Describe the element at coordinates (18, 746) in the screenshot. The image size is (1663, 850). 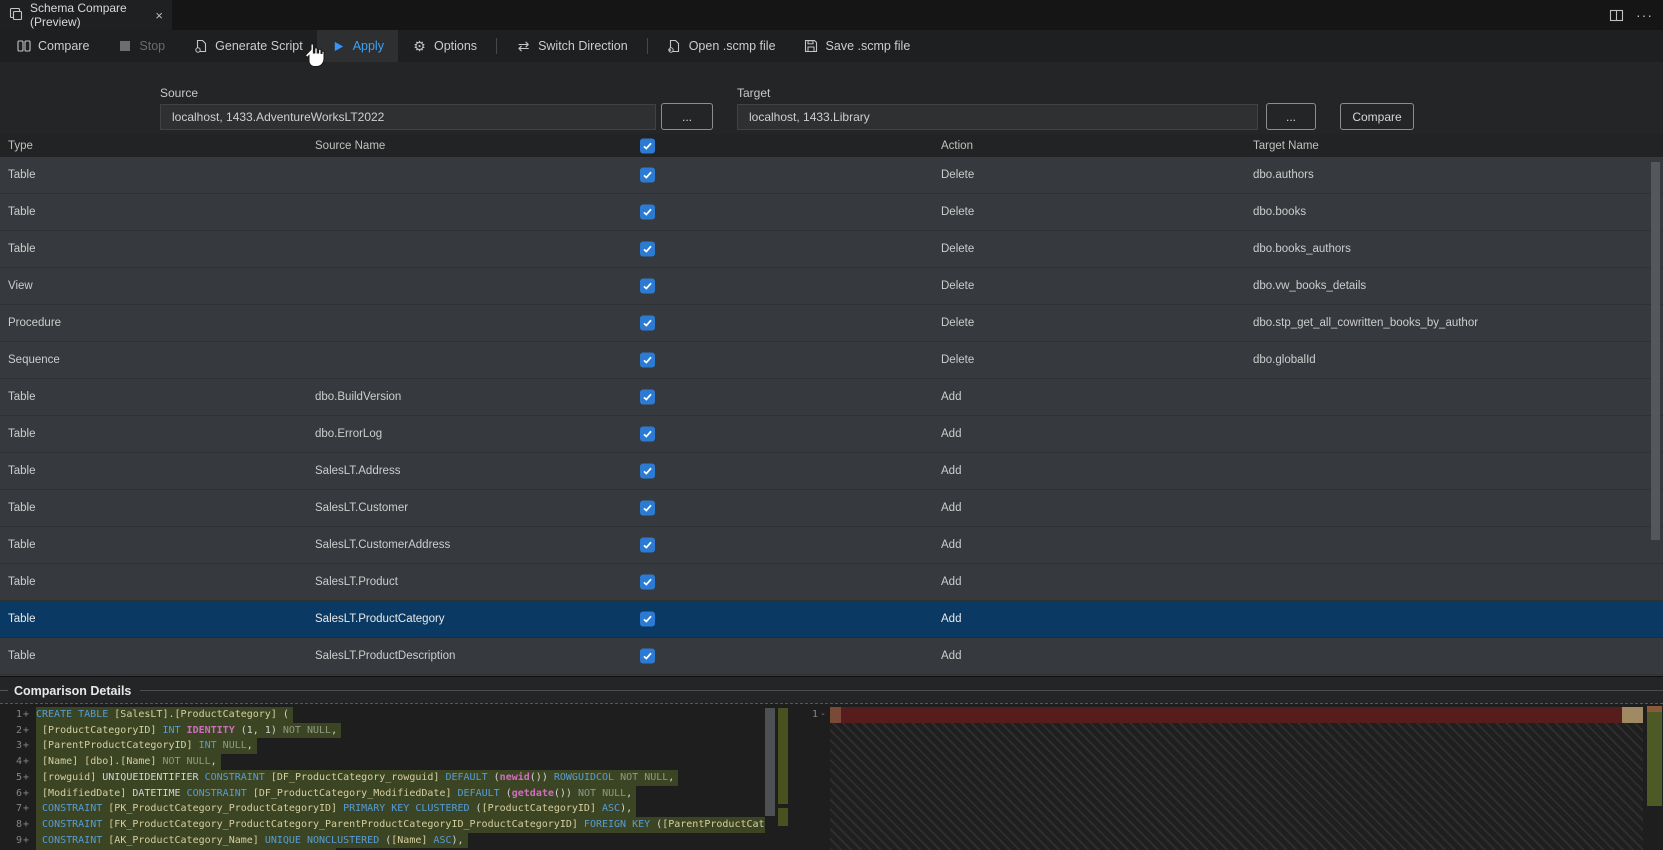
I see `diff-line-number: 3` at that location.